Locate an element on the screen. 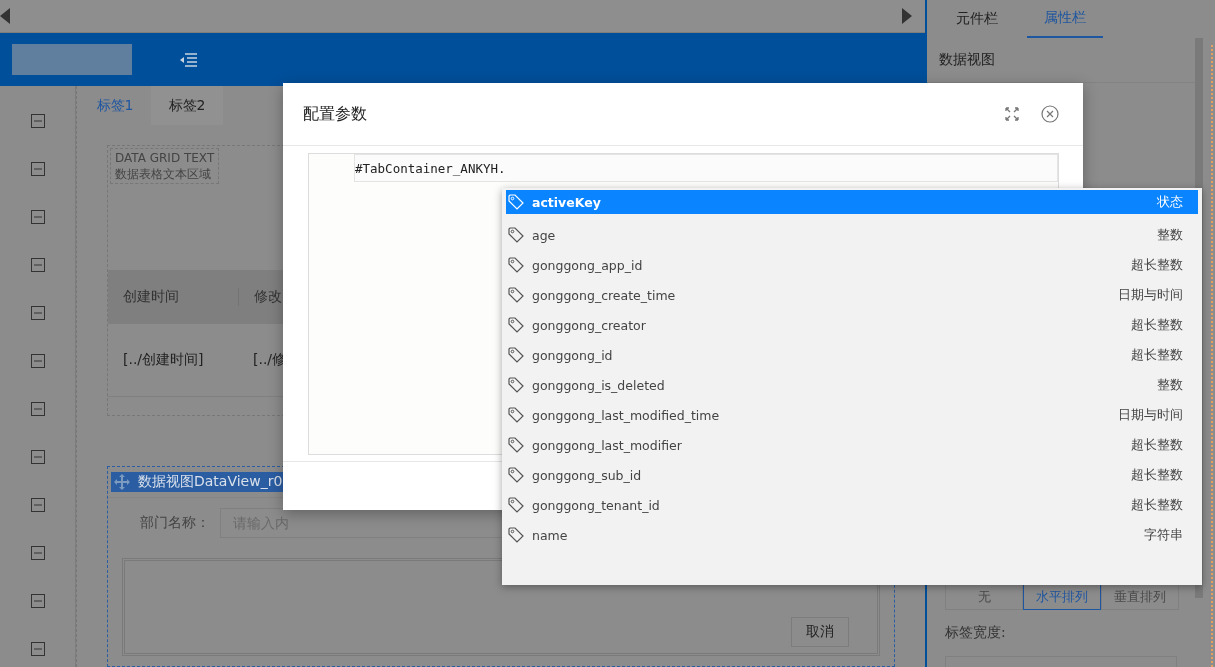  column-header: 创建时间 is located at coordinates (173, 297).